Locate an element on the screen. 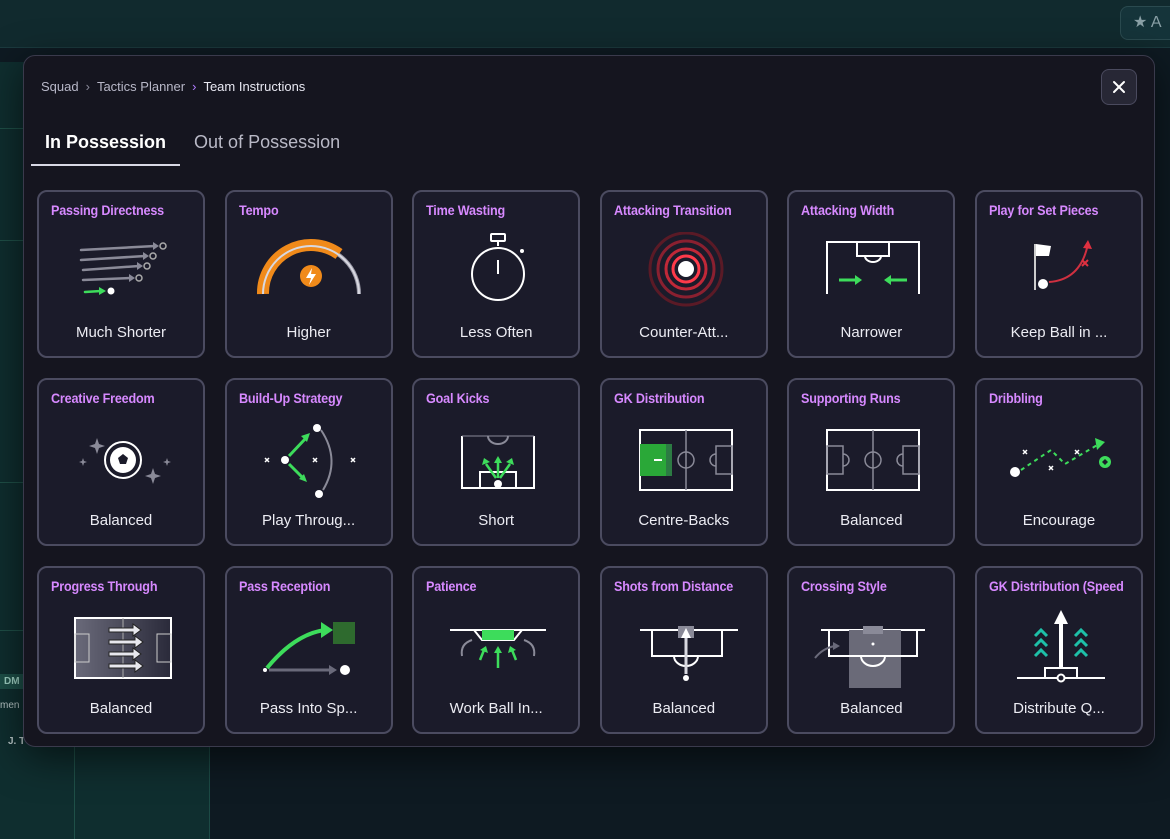  card-title: Attacking Transition is located at coordinates (672, 210).